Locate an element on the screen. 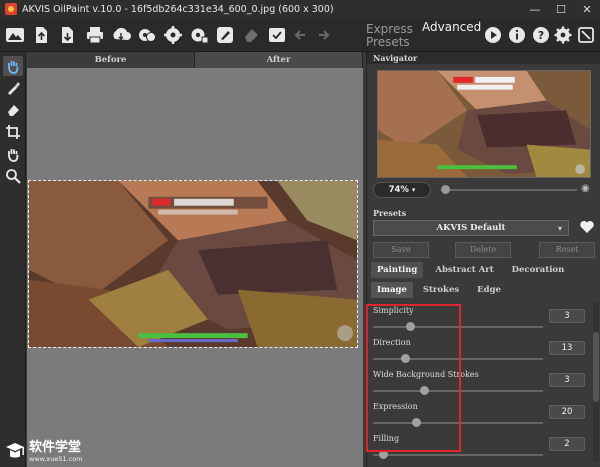  hand-icon is located at coordinates (13, 67).